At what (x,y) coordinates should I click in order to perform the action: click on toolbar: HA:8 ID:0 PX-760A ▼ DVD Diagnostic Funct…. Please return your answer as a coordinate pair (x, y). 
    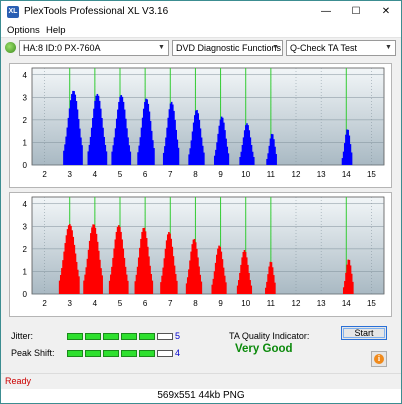
    Looking at the image, I should click on (201, 48).